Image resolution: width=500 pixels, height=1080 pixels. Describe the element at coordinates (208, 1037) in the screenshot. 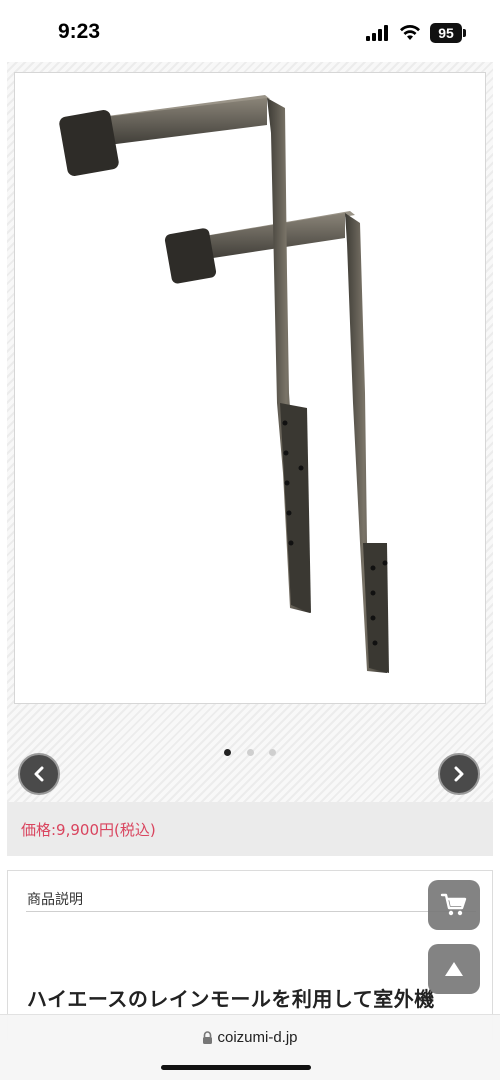

I see `lock-icon` at that location.